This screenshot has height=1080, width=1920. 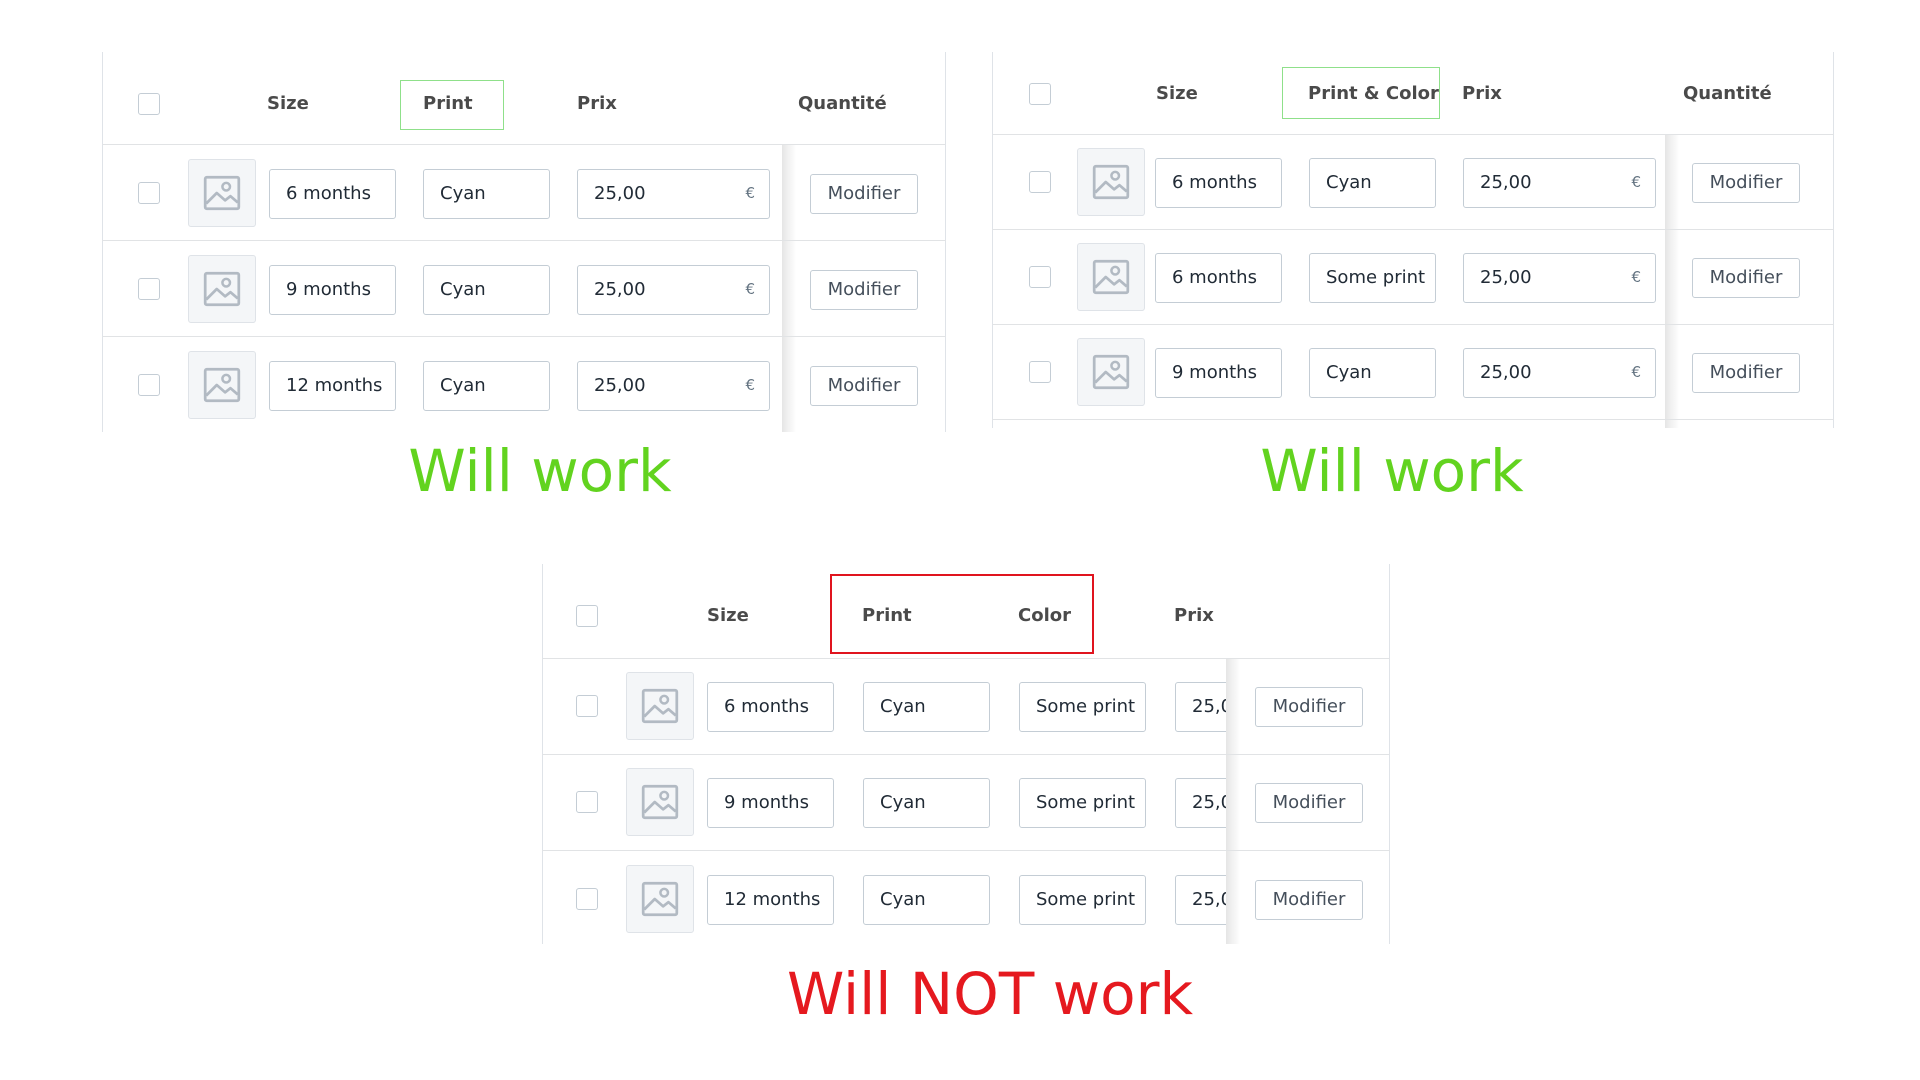 What do you see at coordinates (1044, 615) in the screenshot?
I see `column-header-color: Color` at bounding box center [1044, 615].